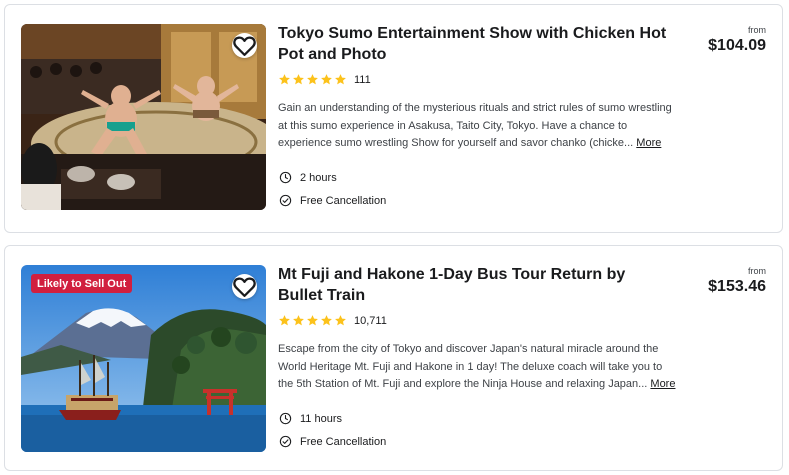 Image resolution: width=789 pixels, height=475 pixels. I want to click on rating: 10,711, so click(332, 320).